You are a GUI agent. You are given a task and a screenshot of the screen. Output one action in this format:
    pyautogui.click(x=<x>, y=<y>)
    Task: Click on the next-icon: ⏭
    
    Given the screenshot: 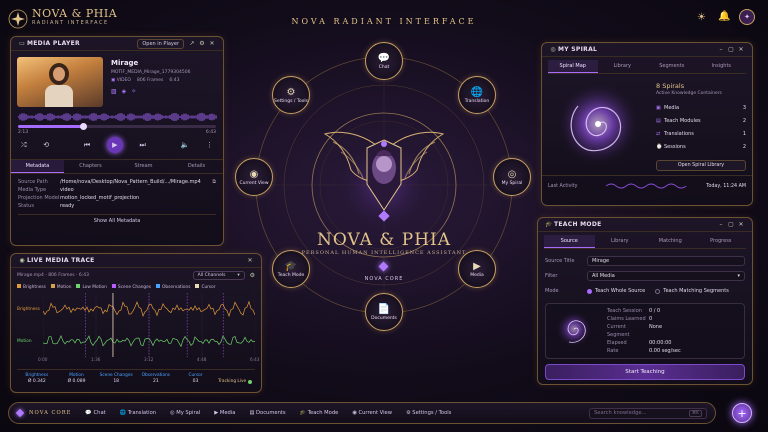 What is the action you would take?
    pyautogui.click(x=143, y=145)
    